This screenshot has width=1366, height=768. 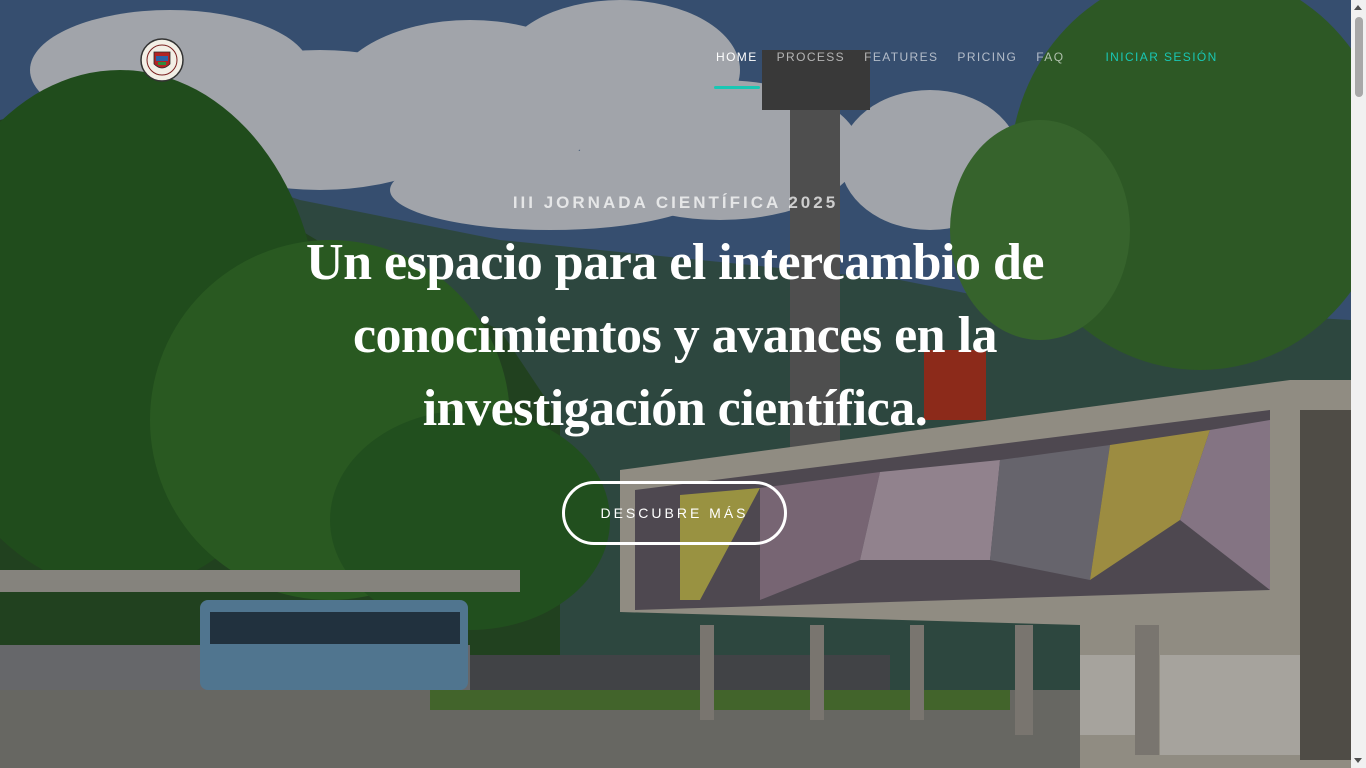 What do you see at coordinates (811, 57) in the screenshot?
I see `nav-process: PROCESS` at bounding box center [811, 57].